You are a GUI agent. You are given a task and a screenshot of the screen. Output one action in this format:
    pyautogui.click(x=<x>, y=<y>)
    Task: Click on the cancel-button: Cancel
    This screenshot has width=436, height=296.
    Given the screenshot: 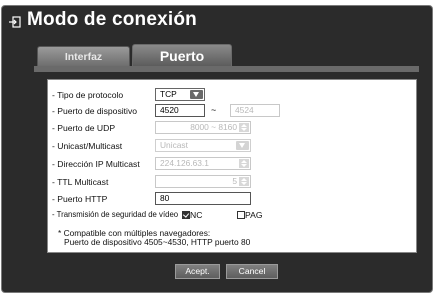 What is the action you would take?
    pyautogui.click(x=252, y=271)
    